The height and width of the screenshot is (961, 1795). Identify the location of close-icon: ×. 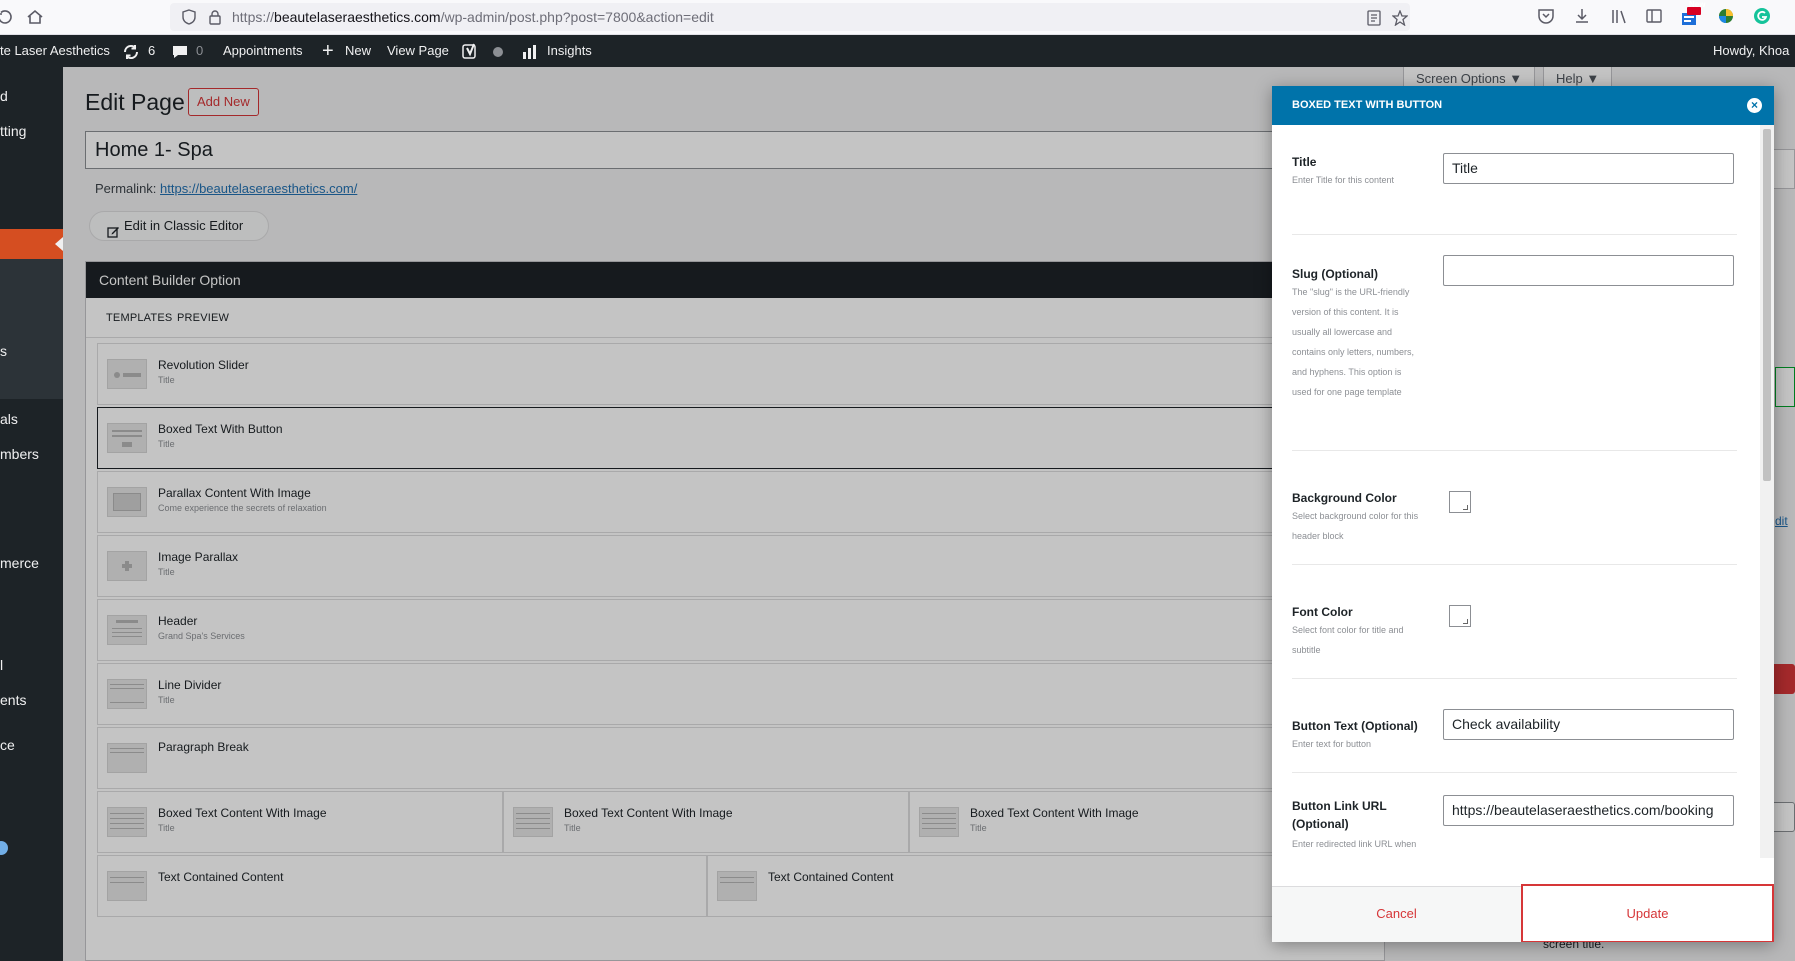
(1754, 105).